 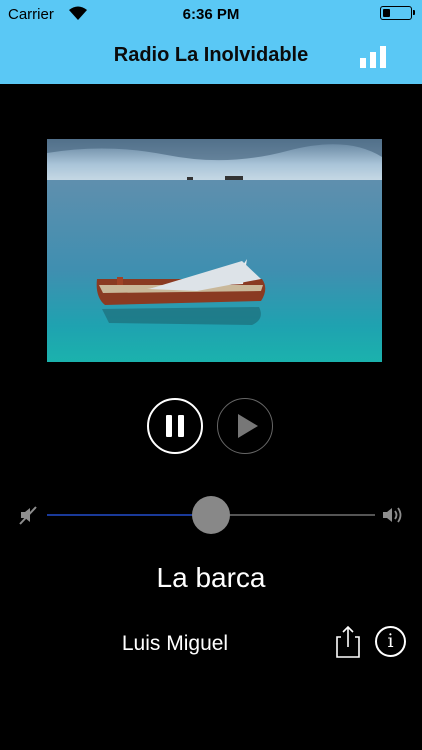 I want to click on info-icon: i, so click(x=390, y=641).